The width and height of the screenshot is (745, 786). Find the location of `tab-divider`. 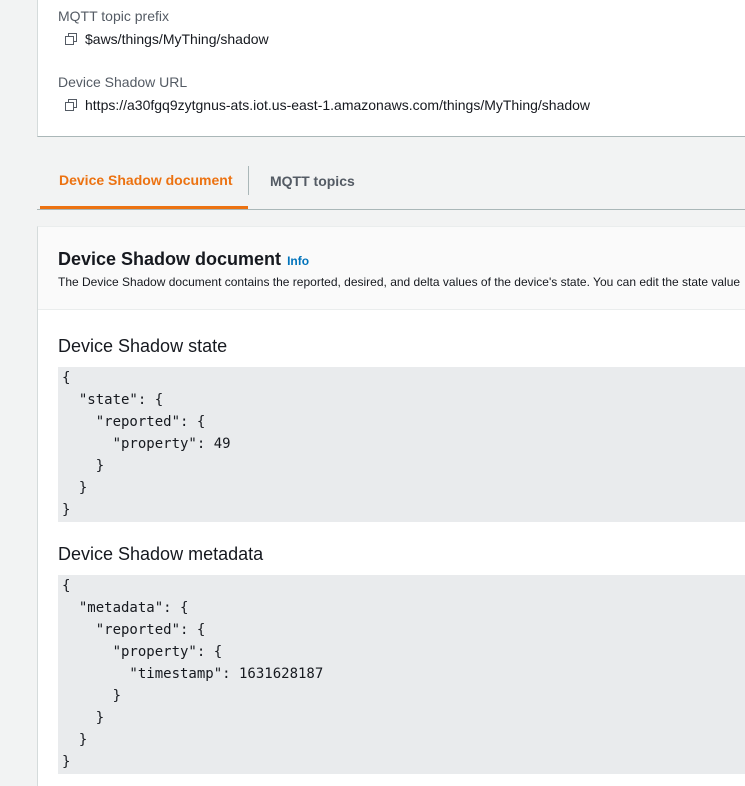

tab-divider is located at coordinates (248, 180).